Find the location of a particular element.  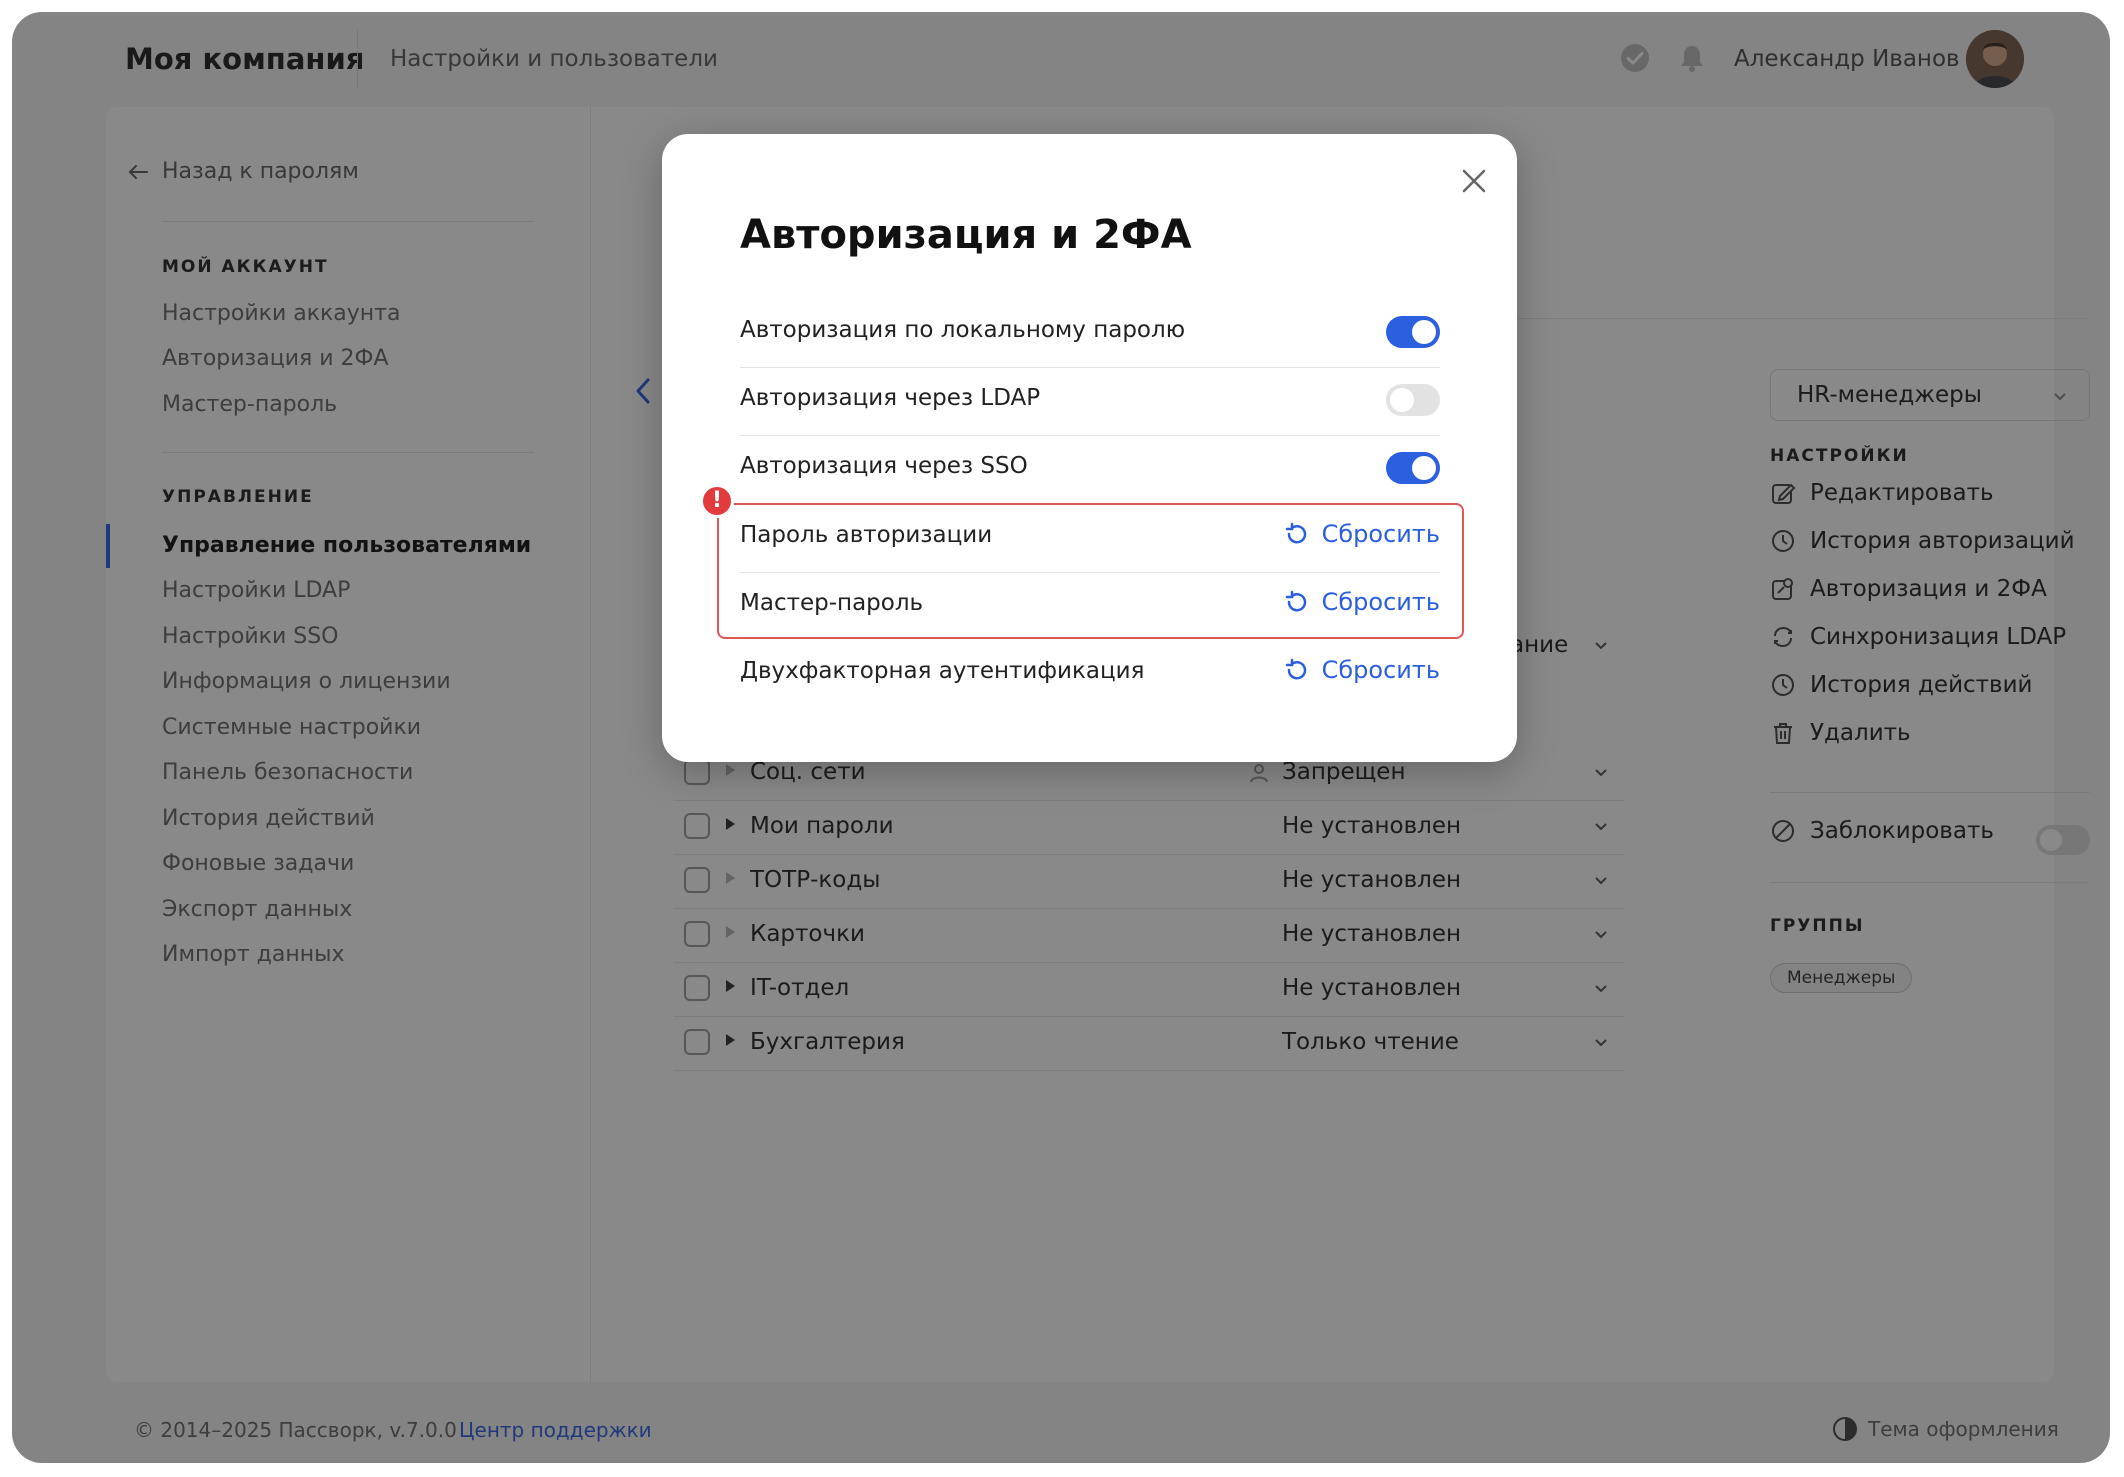

two-factor-row: Двухфакторная аутентификация Сбросить is located at coordinates (1090, 674).